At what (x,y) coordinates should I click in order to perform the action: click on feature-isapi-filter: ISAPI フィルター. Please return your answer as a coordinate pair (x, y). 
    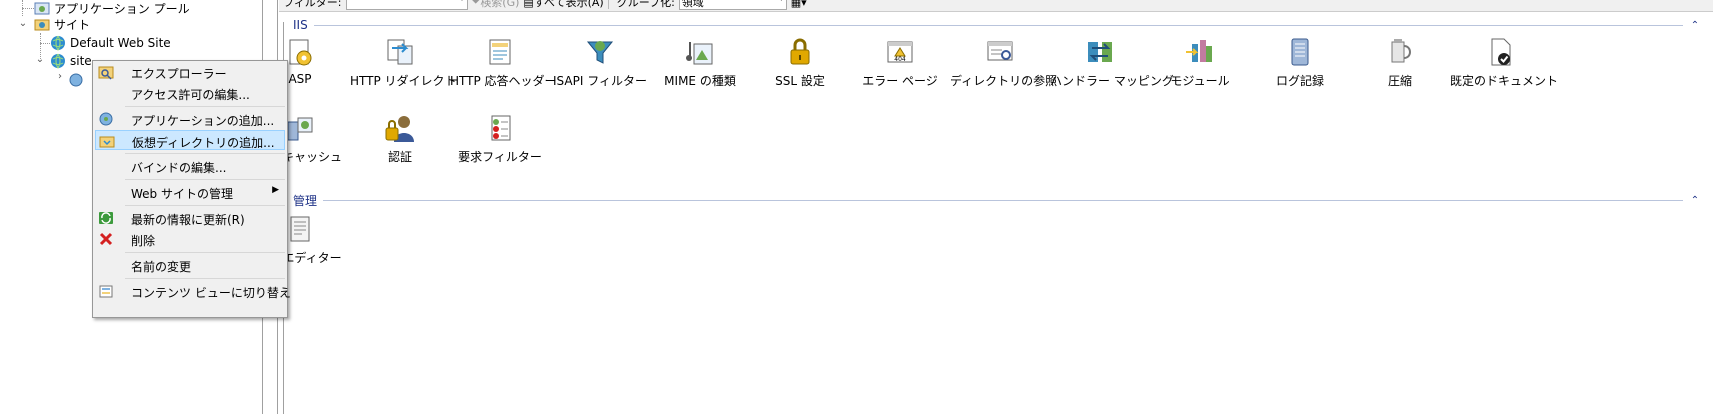
    Looking at the image, I should click on (600, 62).